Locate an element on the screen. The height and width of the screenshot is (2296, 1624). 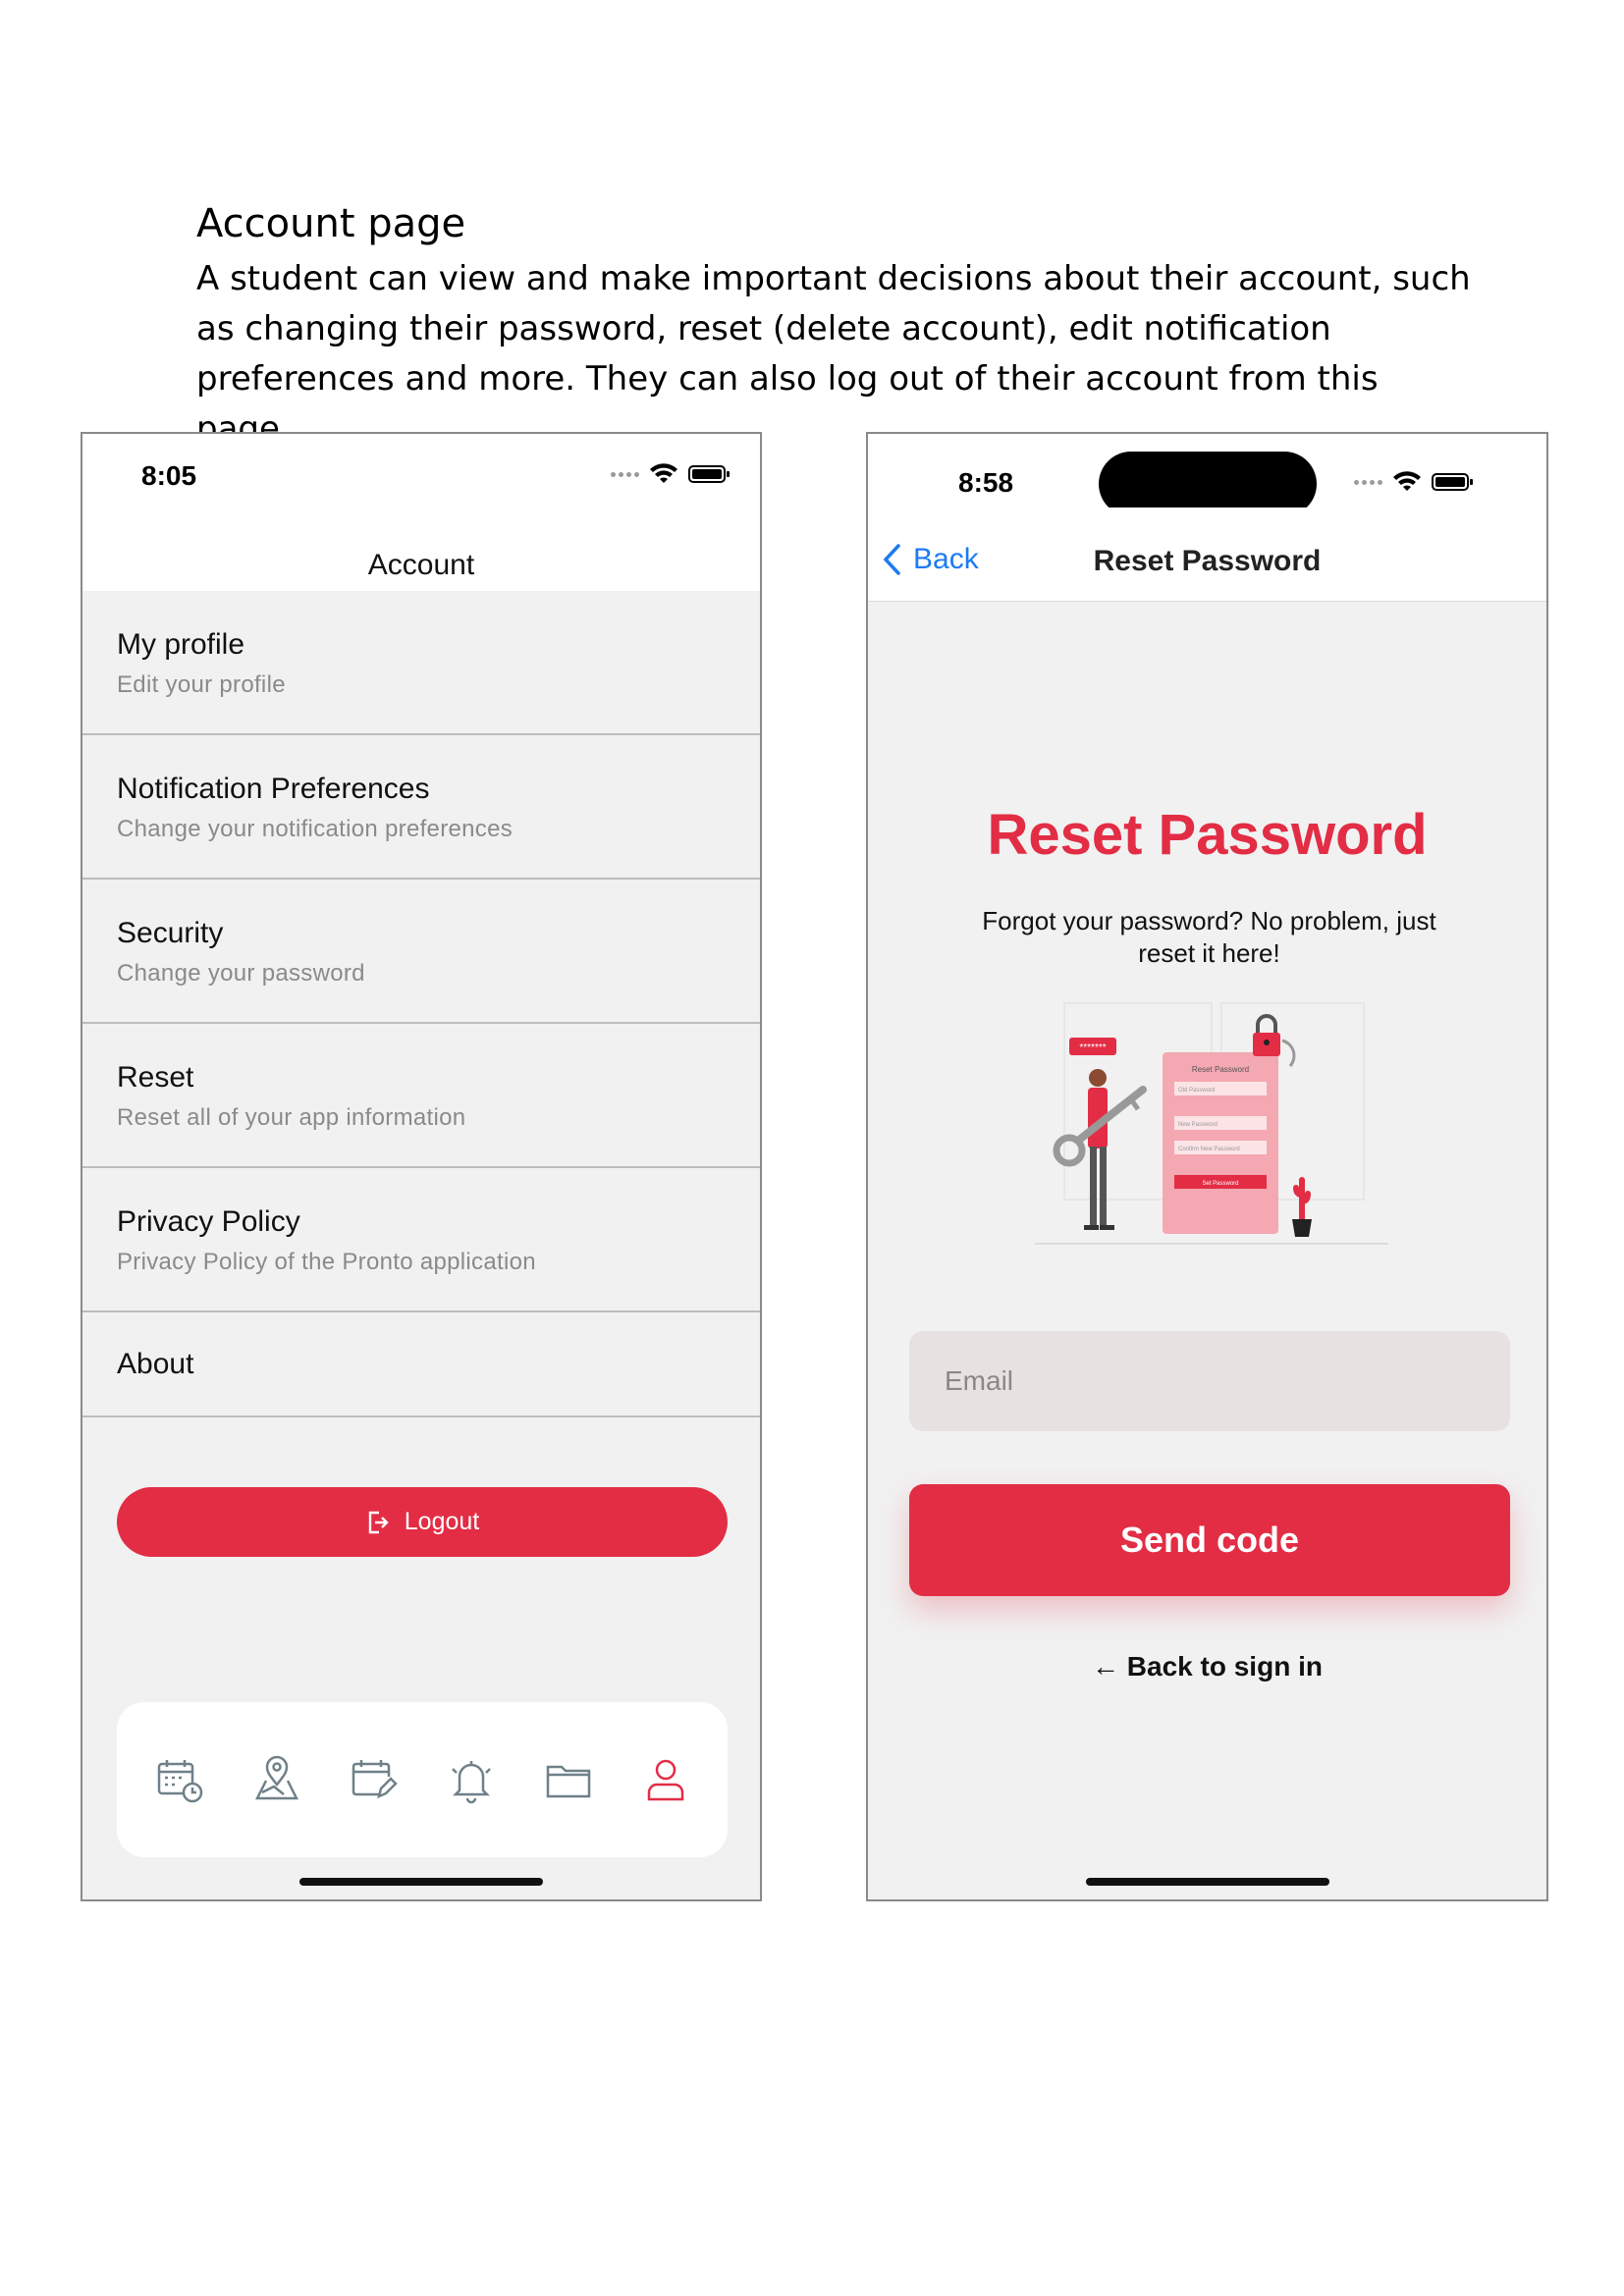
map-pin-icon is located at coordinates (276, 1779).